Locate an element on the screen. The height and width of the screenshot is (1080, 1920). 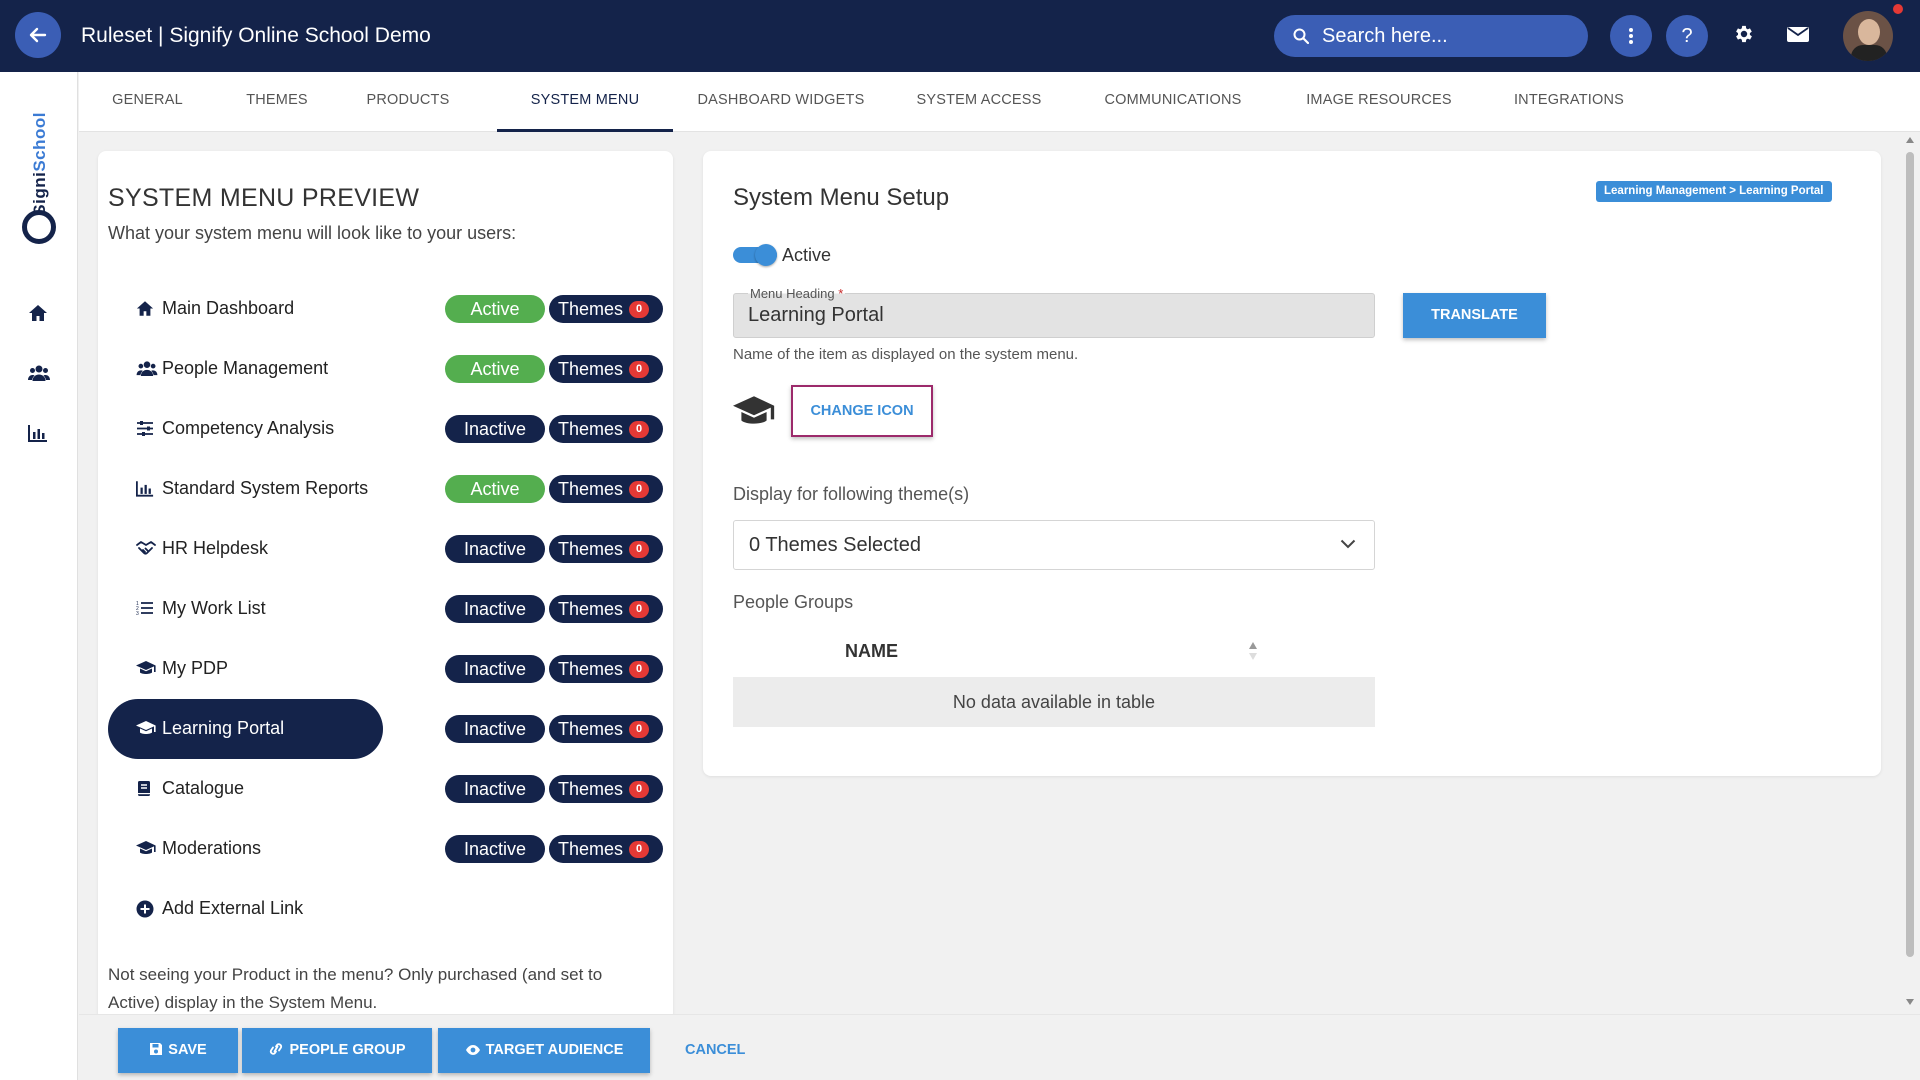
scroll-down-icon is located at coordinates (1910, 1002).